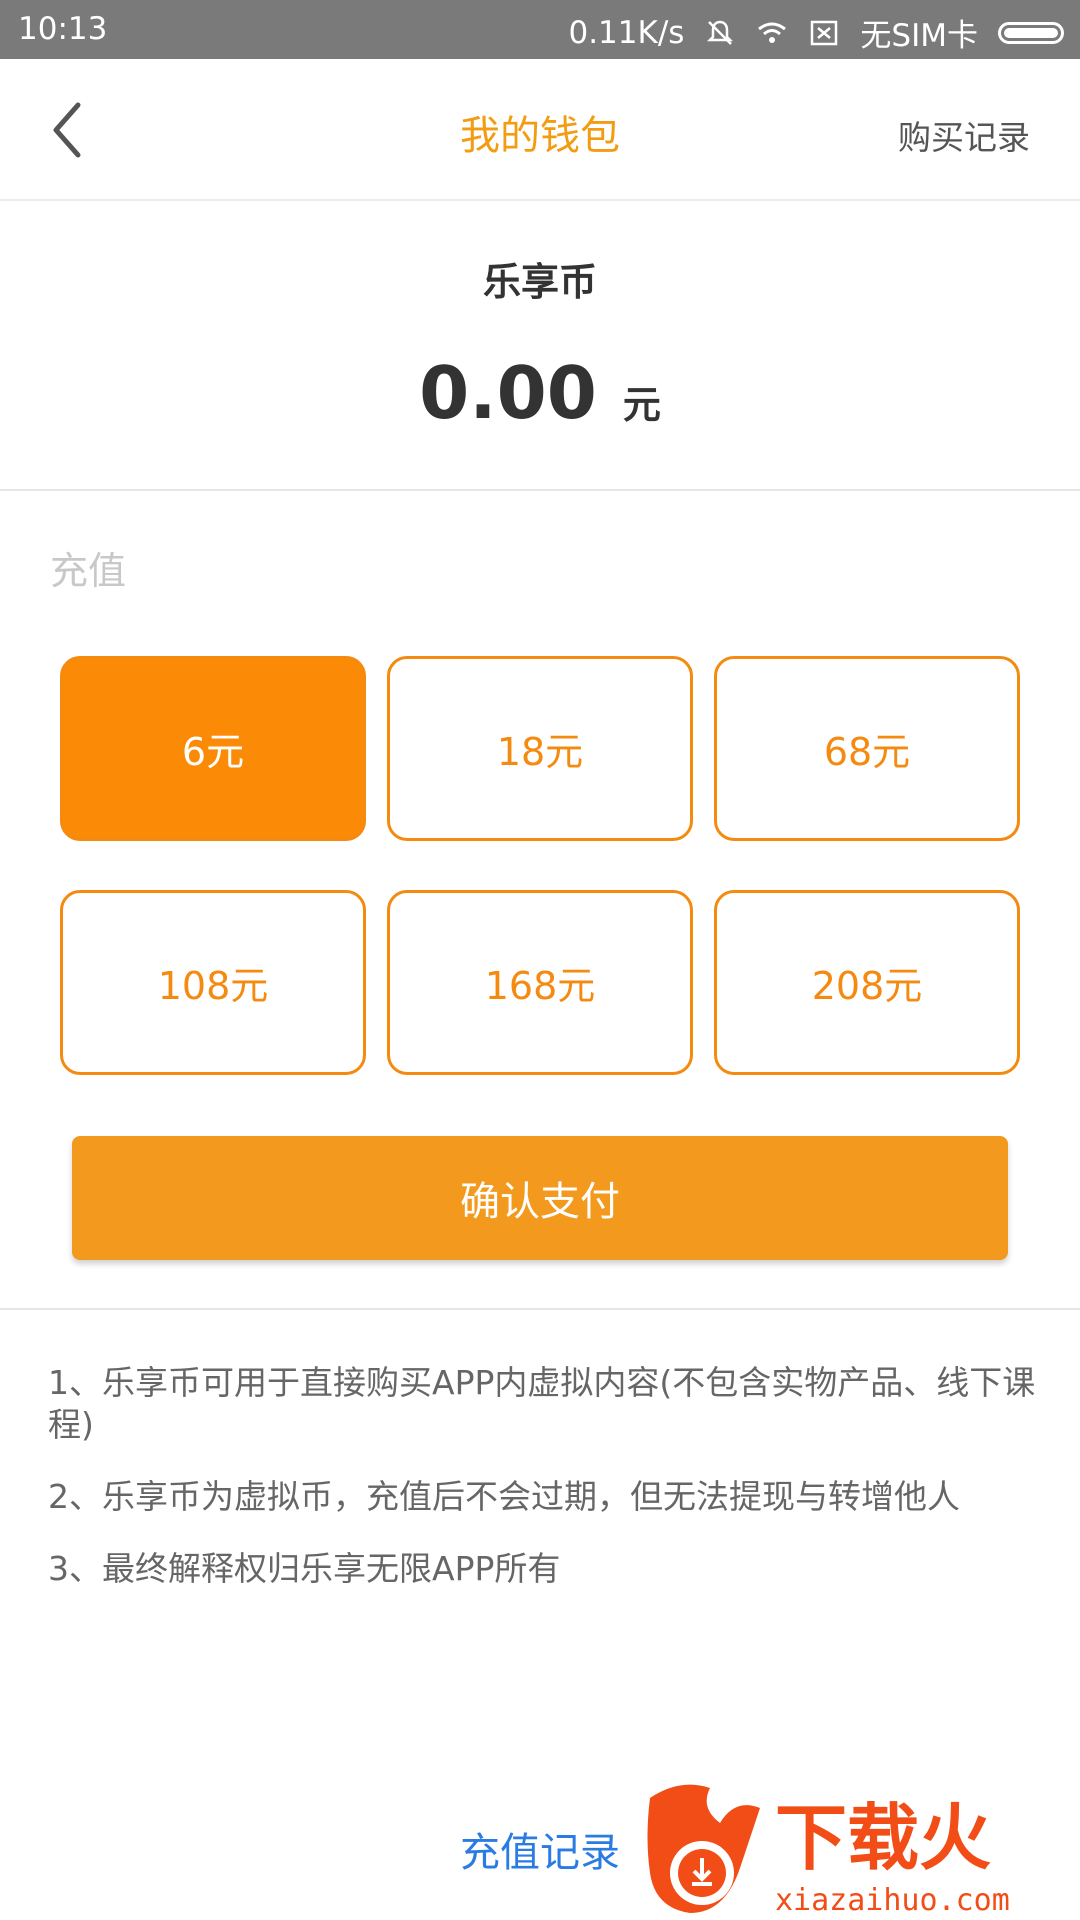 This screenshot has width=1080, height=1920. I want to click on no-sim-icon, so click(824, 32).